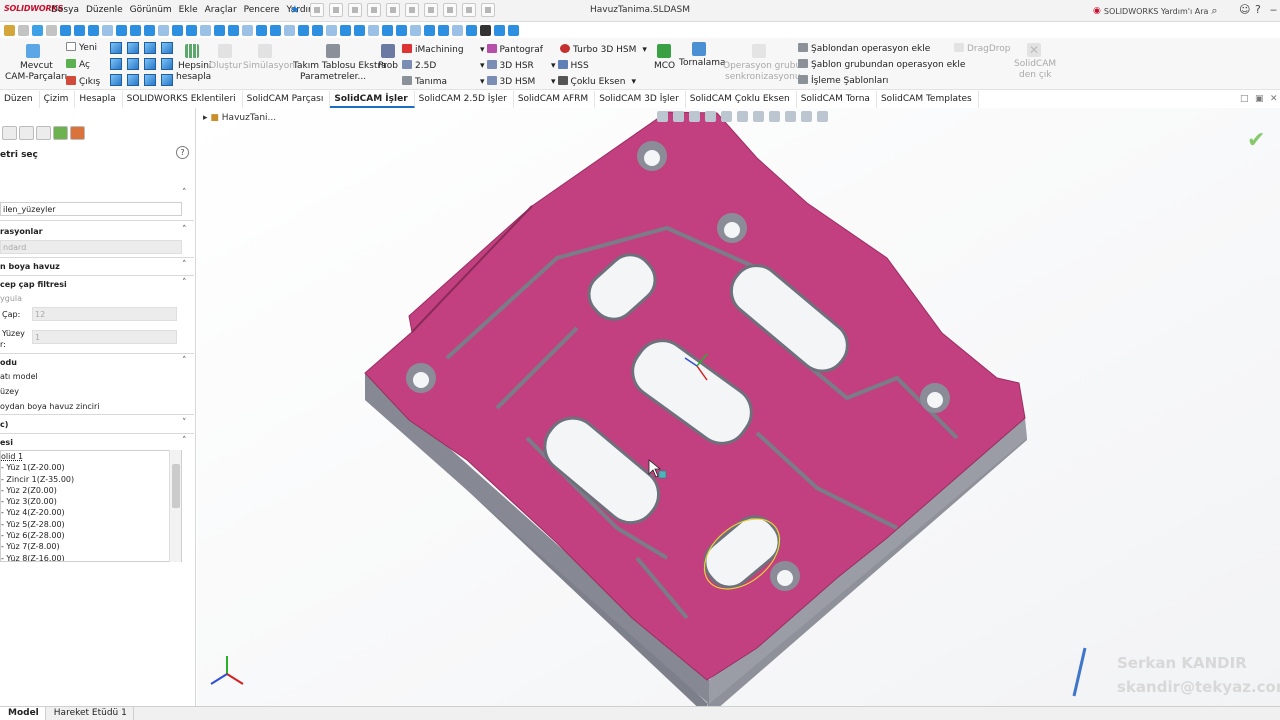 Image resolution: width=1280 pixels, height=720 pixels. I want to click on tab-model: Model, so click(23, 713).